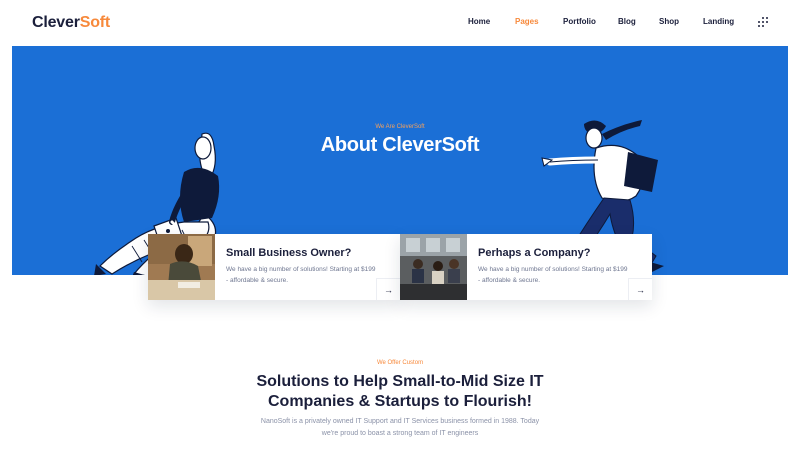 Image resolution: width=800 pixels, height=450 pixels. What do you see at coordinates (400, 381) in the screenshot?
I see `section-title-line: Solutions to Help Small-to-Mid Size IT` at bounding box center [400, 381].